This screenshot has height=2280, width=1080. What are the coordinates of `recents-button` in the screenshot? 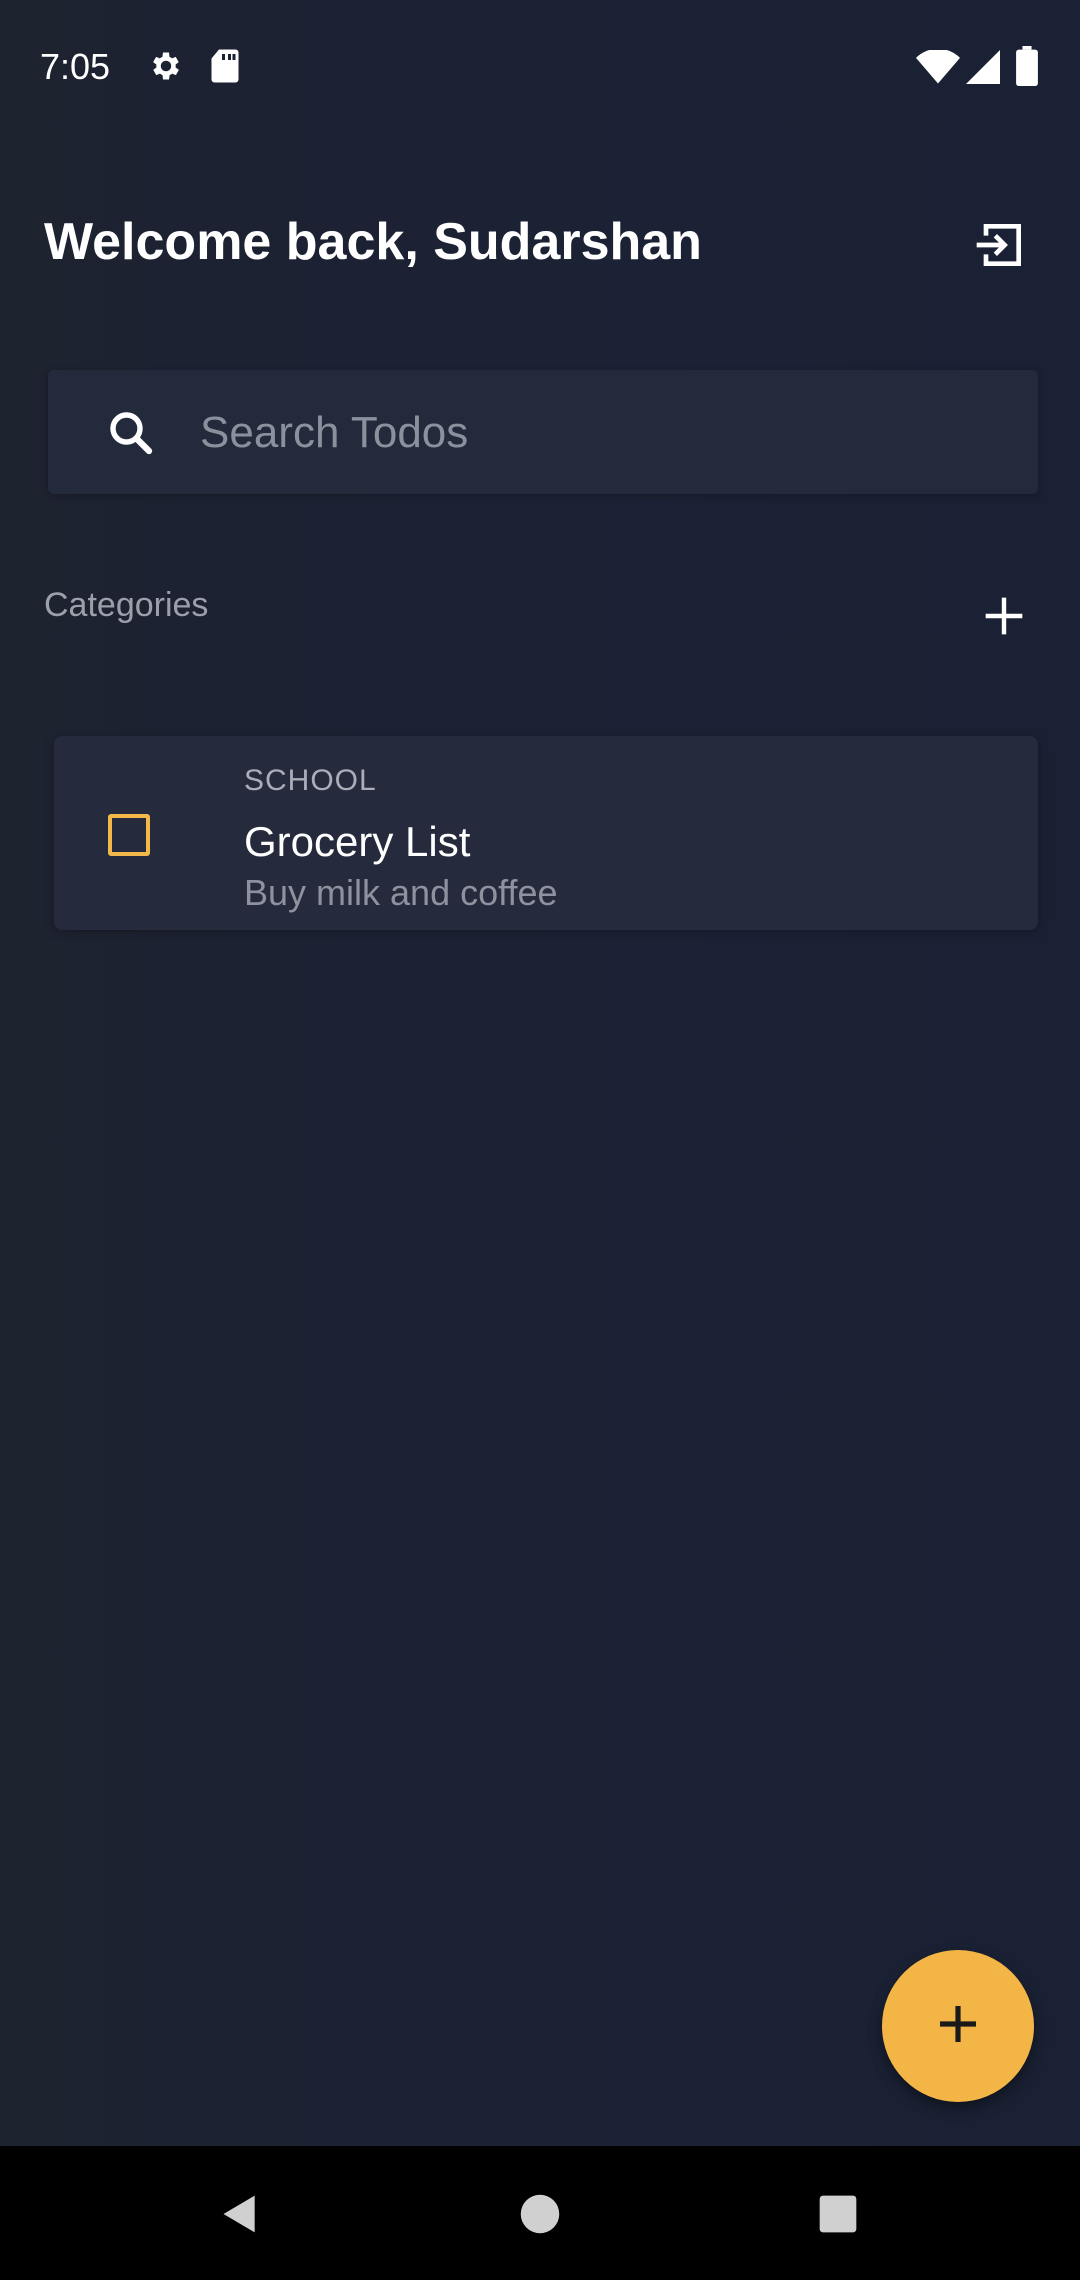 It's located at (838, 2216).